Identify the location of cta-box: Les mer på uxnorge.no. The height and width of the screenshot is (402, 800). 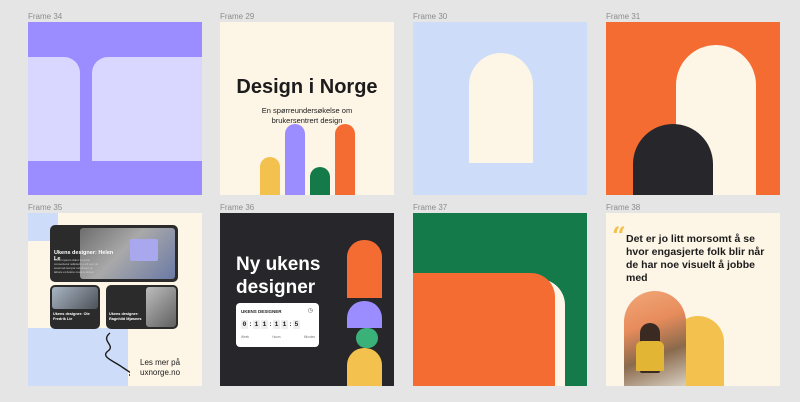
(166, 367).